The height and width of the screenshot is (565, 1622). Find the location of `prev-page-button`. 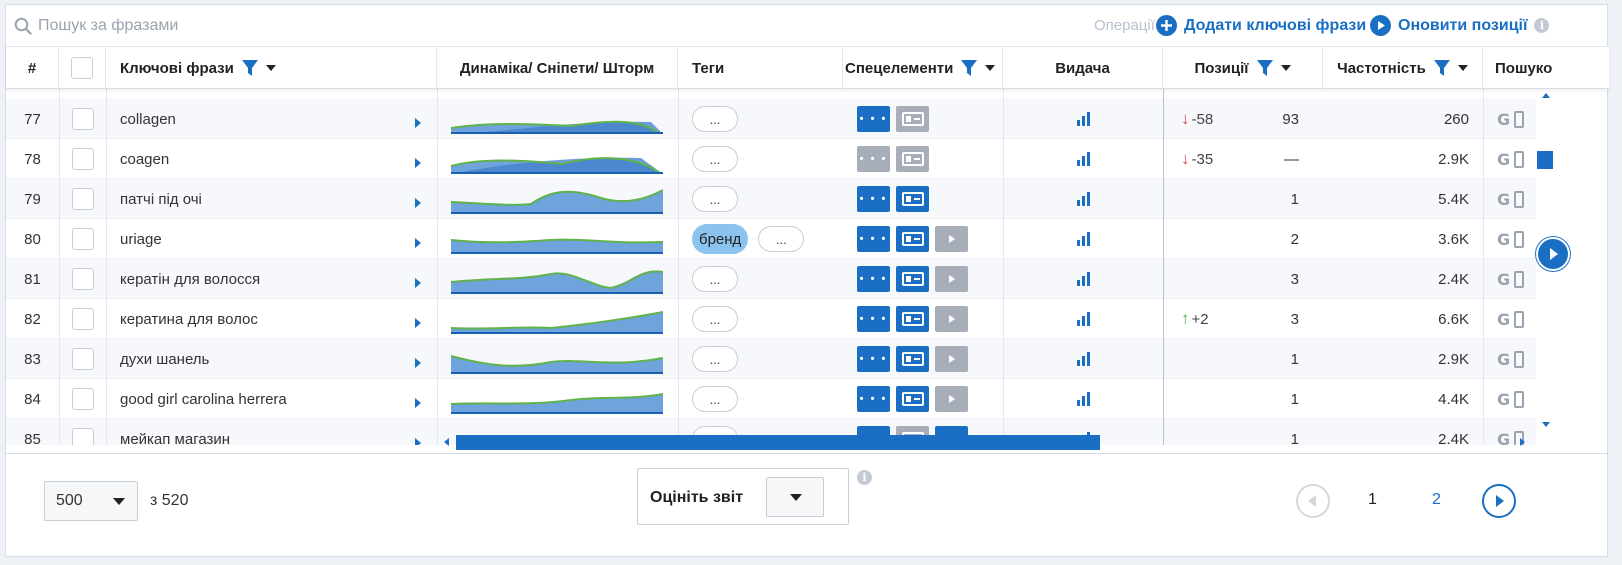

prev-page-button is located at coordinates (1313, 501).